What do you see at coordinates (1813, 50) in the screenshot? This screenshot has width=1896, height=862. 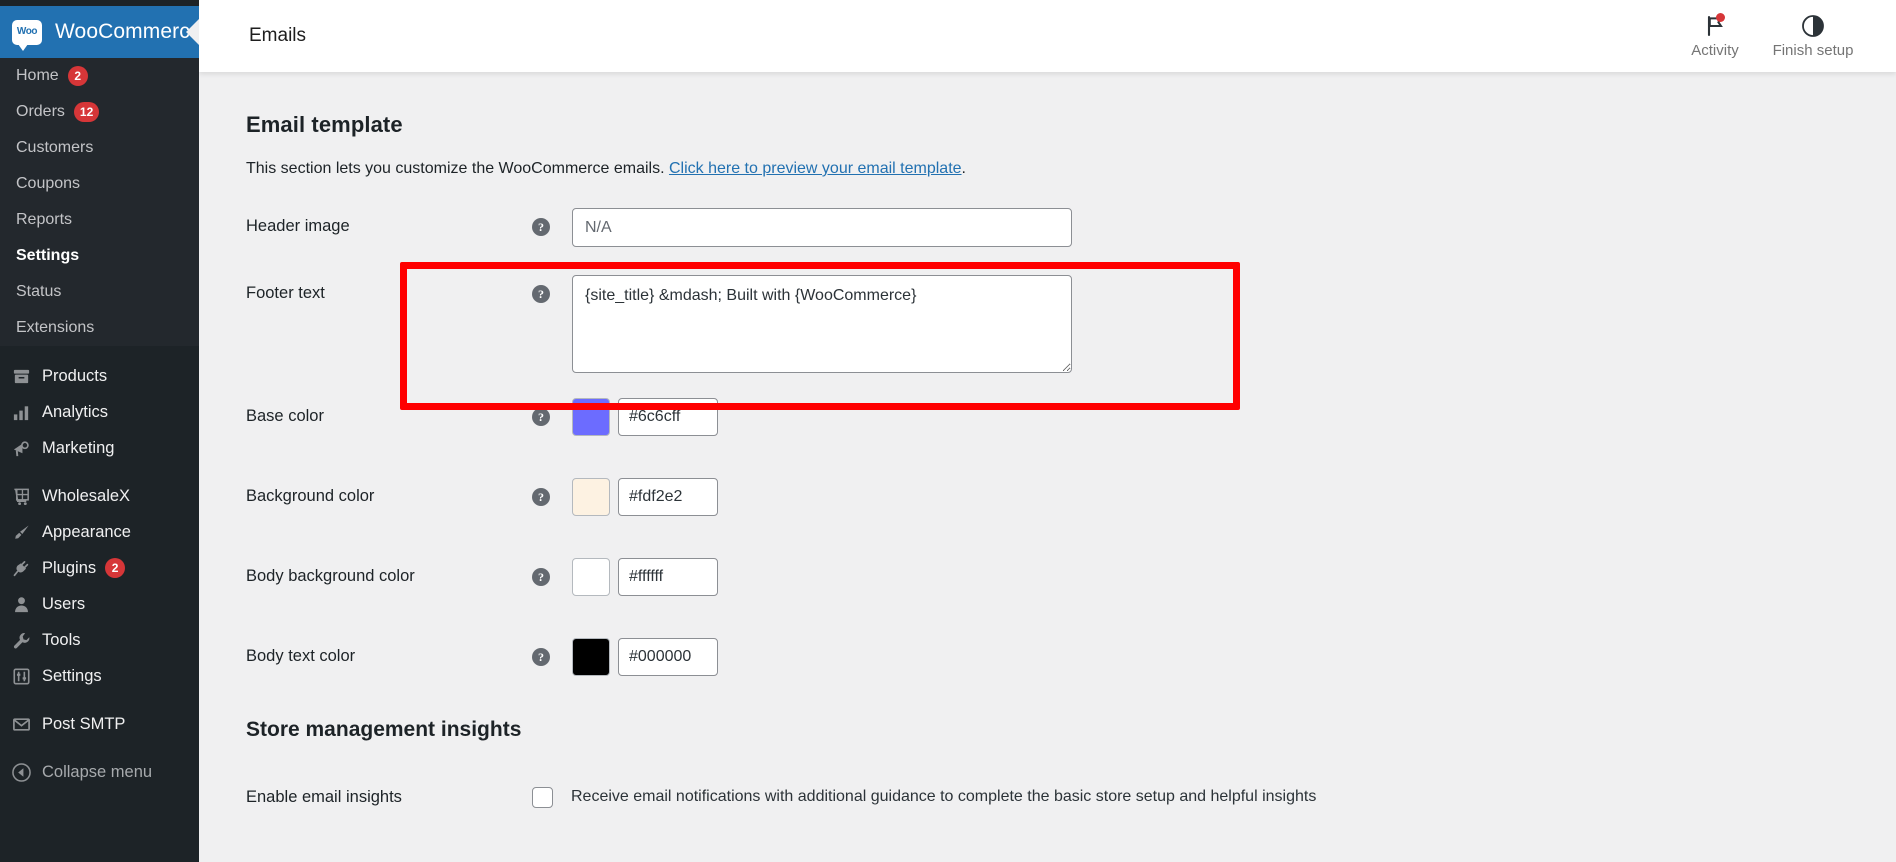 I see `finish-setup-label: Finish setup` at bounding box center [1813, 50].